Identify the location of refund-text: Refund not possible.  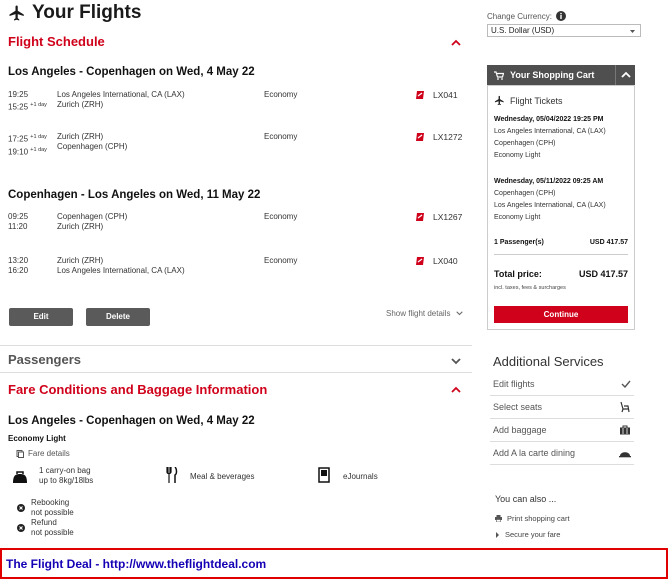
(52, 527).